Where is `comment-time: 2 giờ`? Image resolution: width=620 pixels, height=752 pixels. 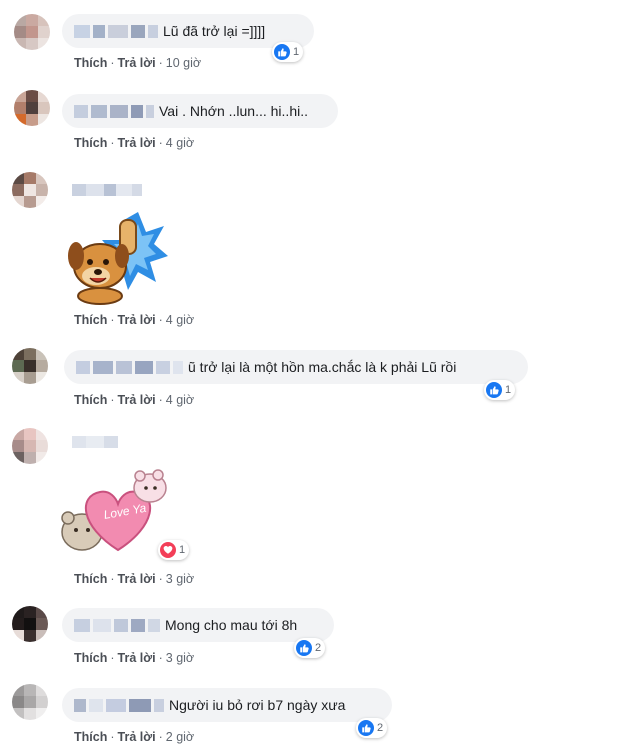
comment-time: 2 giờ is located at coordinates (180, 737).